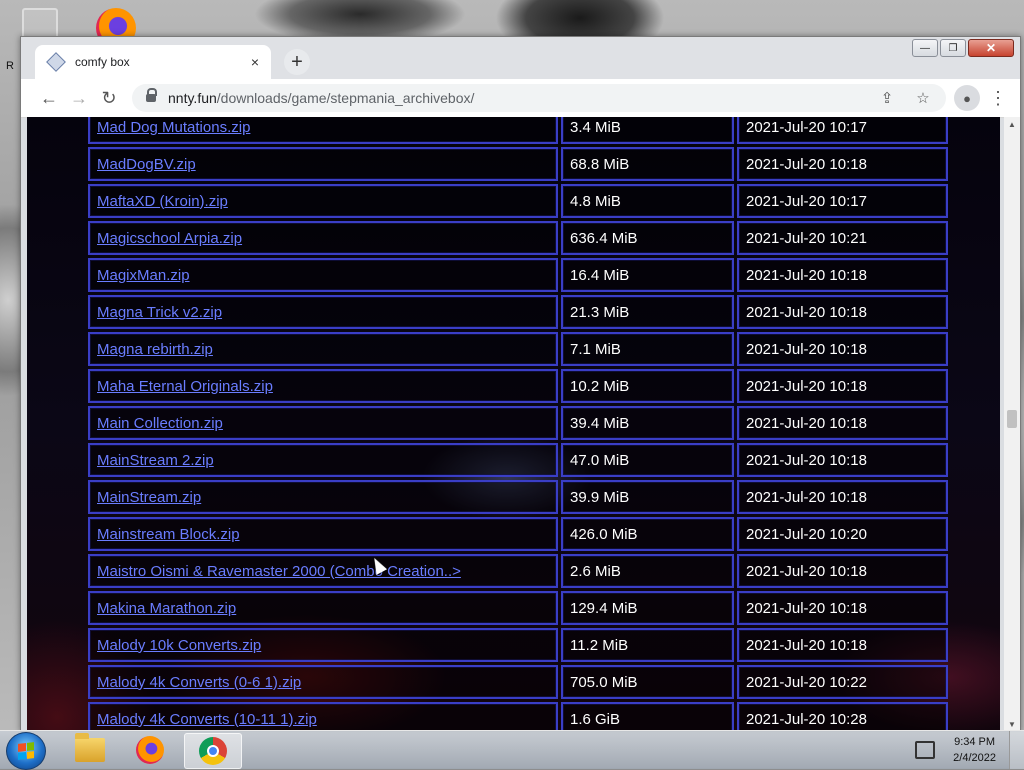  Describe the element at coordinates (842, 201) in the screenshot. I see `file-date-cell: 2021-Jul-20 10:17` at that location.